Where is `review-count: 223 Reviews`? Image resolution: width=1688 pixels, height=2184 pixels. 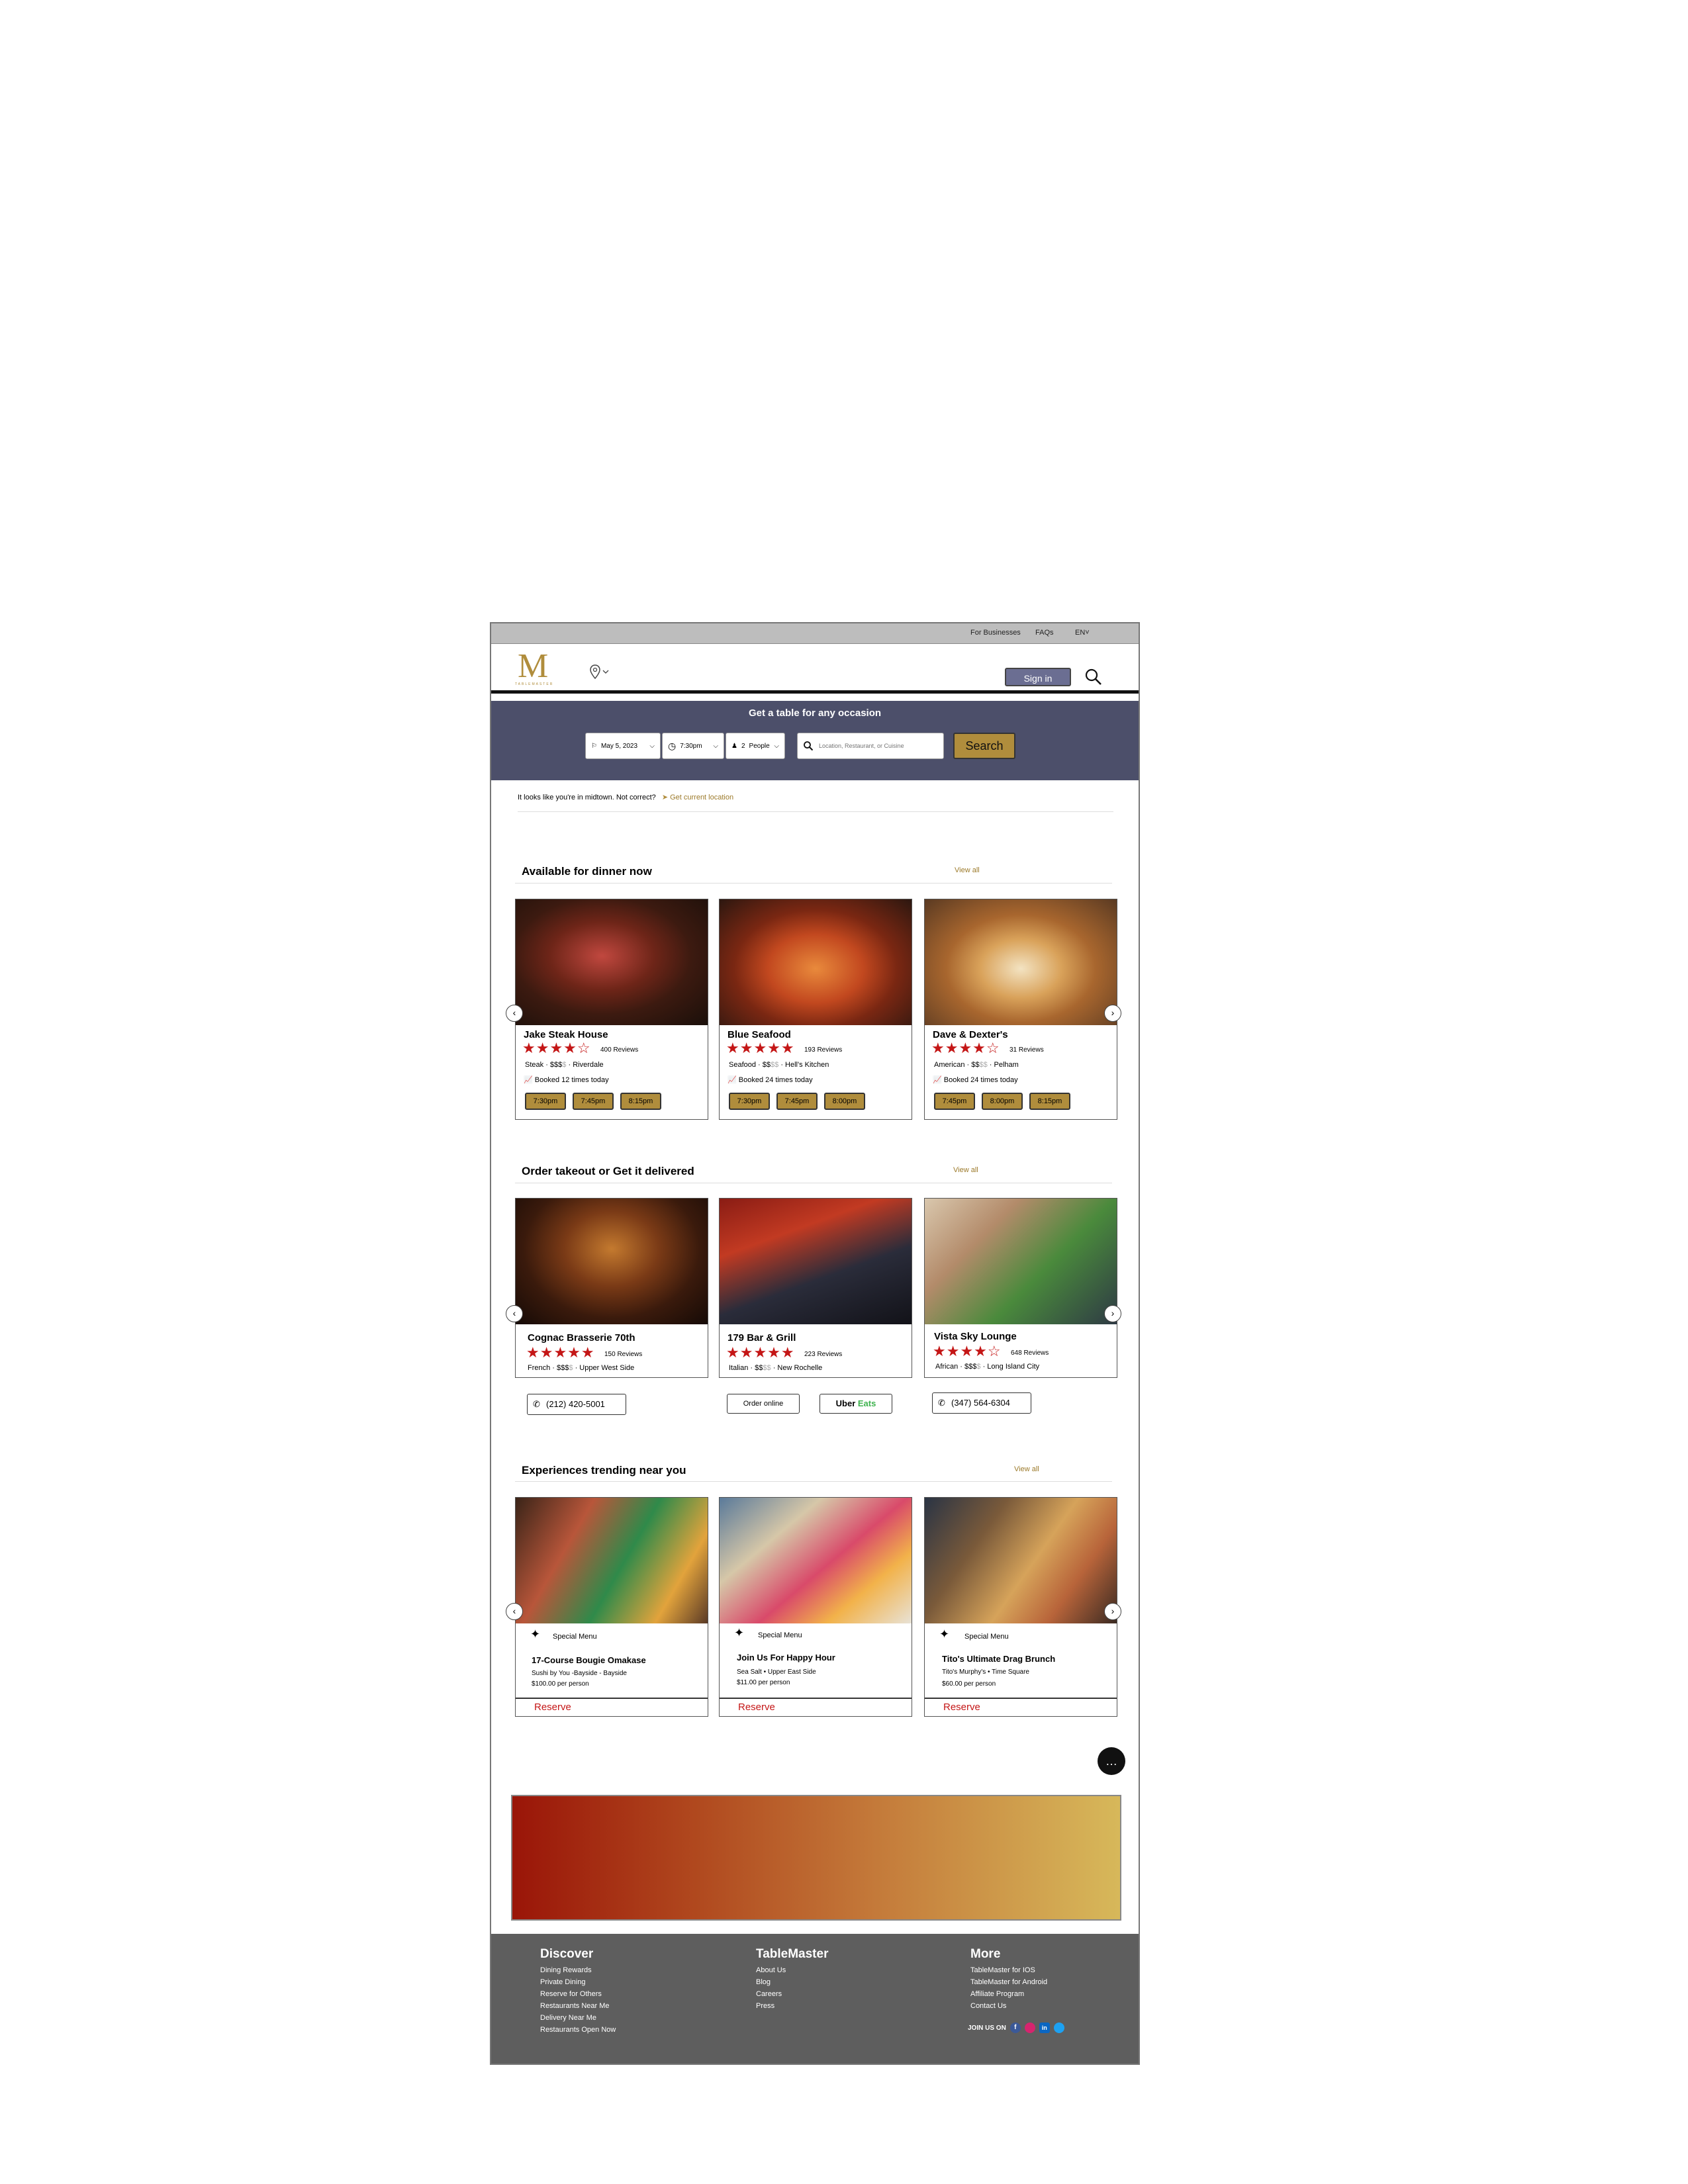 review-count: 223 Reviews is located at coordinates (823, 1354).